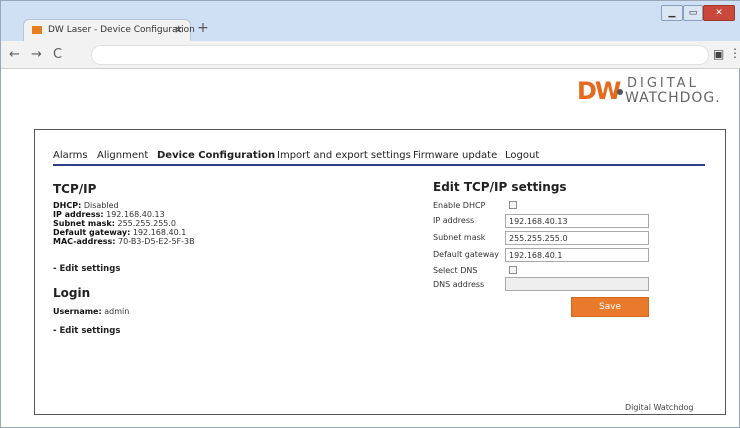  I want to click on nav-alignment: Alignment, so click(122, 155).